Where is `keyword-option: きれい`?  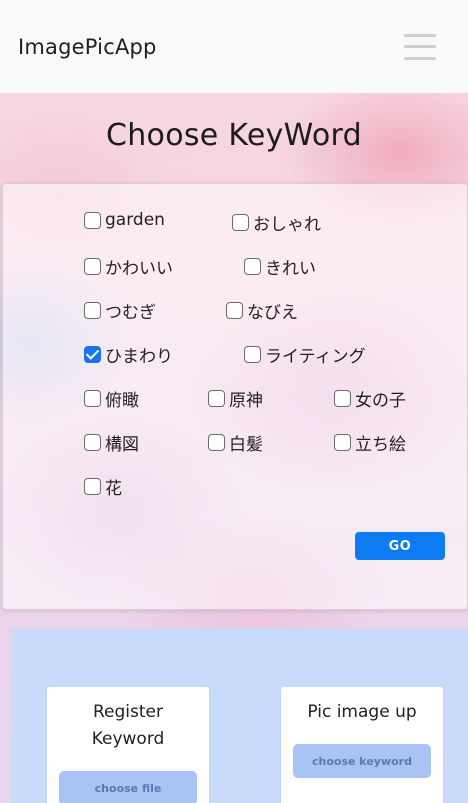 keyword-option: きれい is located at coordinates (280, 266).